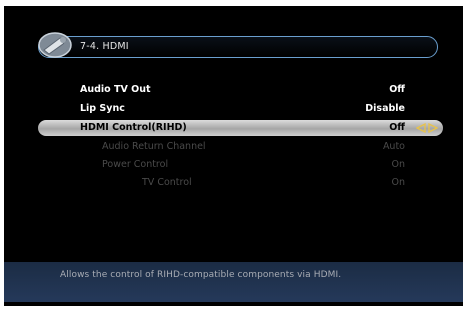 The height and width of the screenshot is (312, 466). What do you see at coordinates (385, 108) in the screenshot?
I see `menu-item-value: Disable` at bounding box center [385, 108].